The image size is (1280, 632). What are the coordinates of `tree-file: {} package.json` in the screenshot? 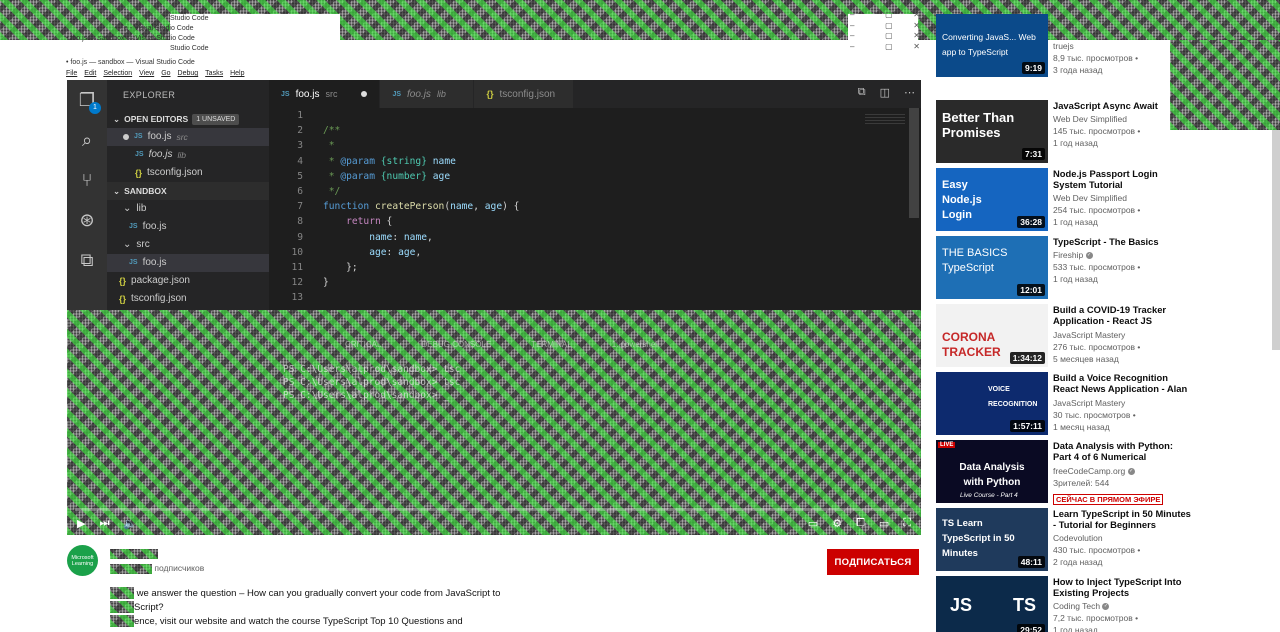 It's located at (188, 281).